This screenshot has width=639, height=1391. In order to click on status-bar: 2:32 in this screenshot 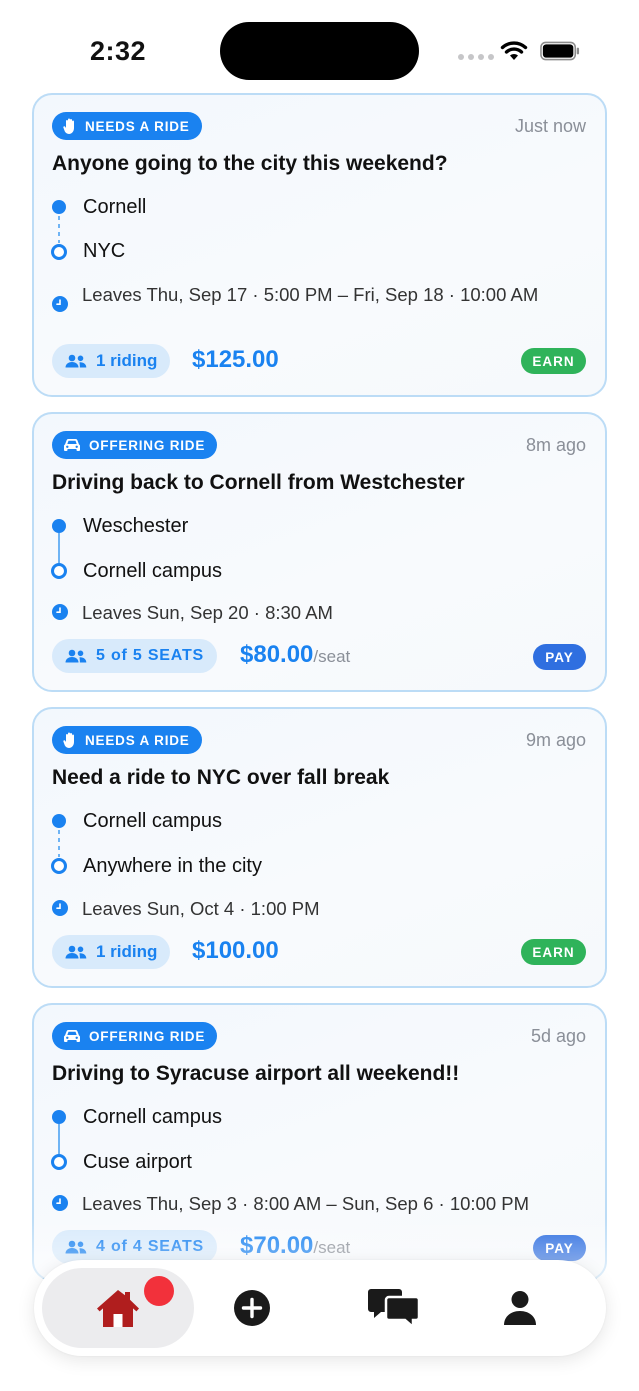, I will do `click(319, 45)`.